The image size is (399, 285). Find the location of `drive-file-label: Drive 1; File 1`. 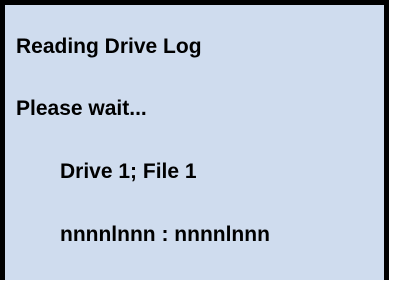

drive-file-label: Drive 1; File 1 is located at coordinates (128, 171).